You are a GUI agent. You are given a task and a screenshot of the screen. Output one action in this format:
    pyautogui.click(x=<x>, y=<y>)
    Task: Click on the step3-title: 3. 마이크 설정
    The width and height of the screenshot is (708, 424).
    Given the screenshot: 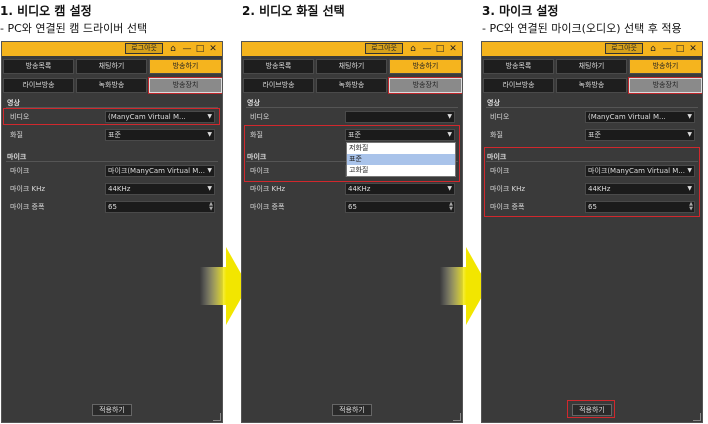 What is the action you would take?
    pyautogui.click(x=520, y=11)
    